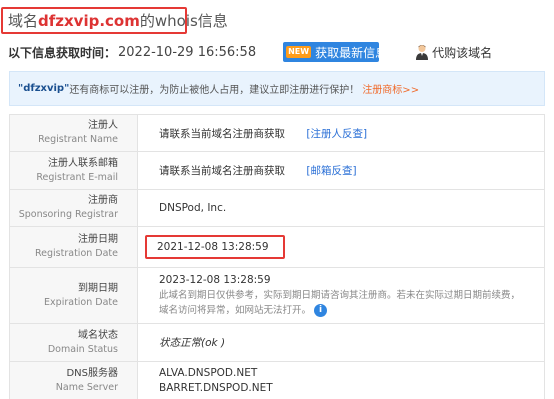 This screenshot has height=399, width=554. What do you see at coordinates (351, 310) in the screenshot?
I see `expiration-note-line2-wrap: 域名访问将异常，如网站无法打开。 i` at bounding box center [351, 310].